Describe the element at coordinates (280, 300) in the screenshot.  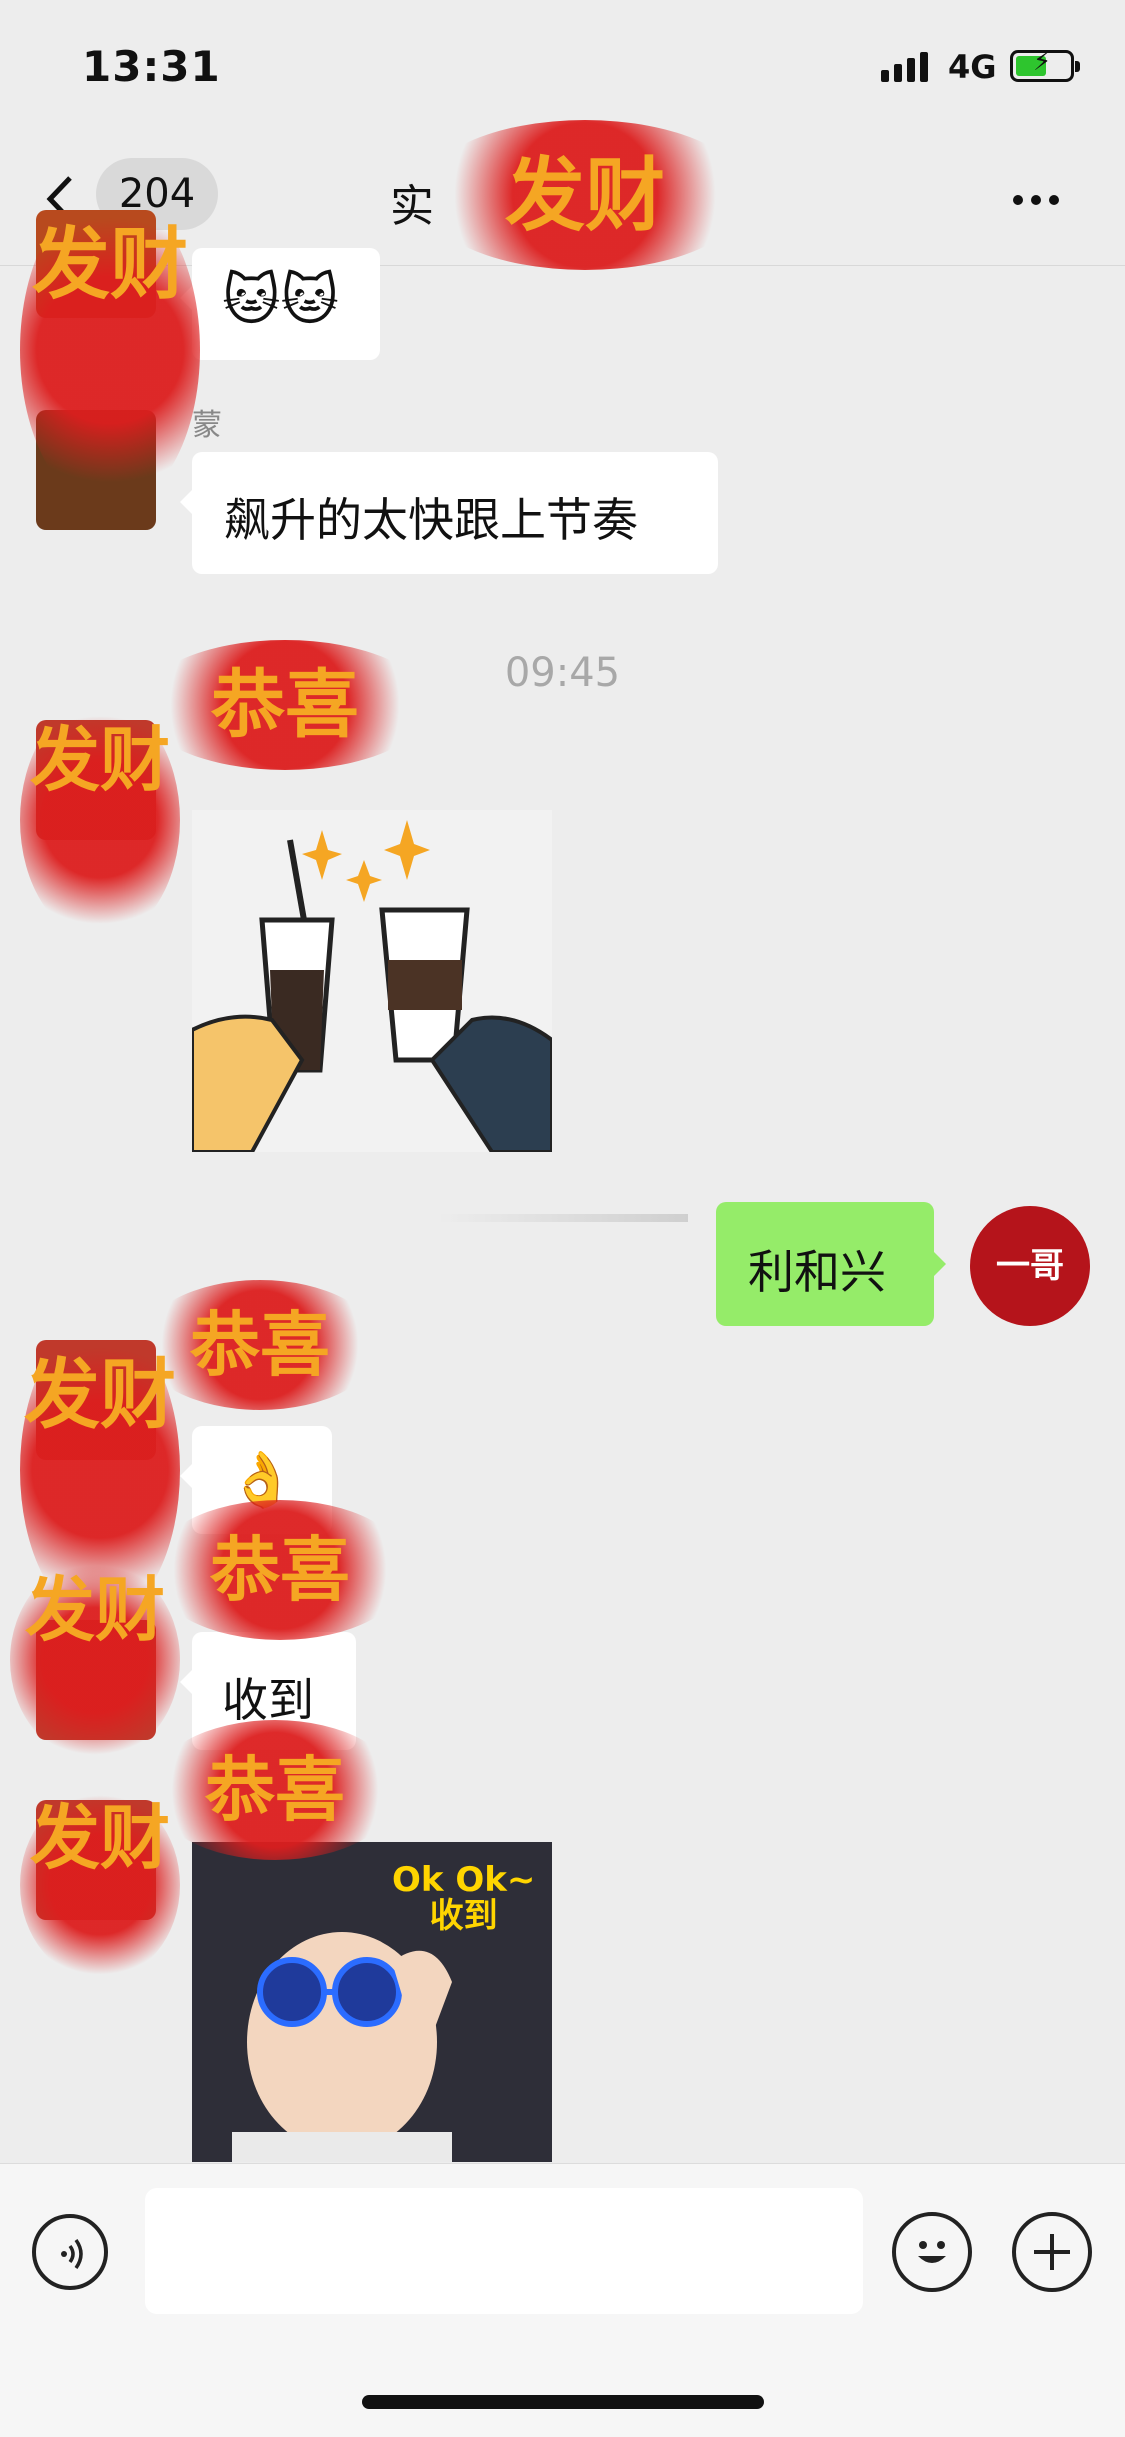
I see `cat-emoji-icon: 🐱🐱` at that location.